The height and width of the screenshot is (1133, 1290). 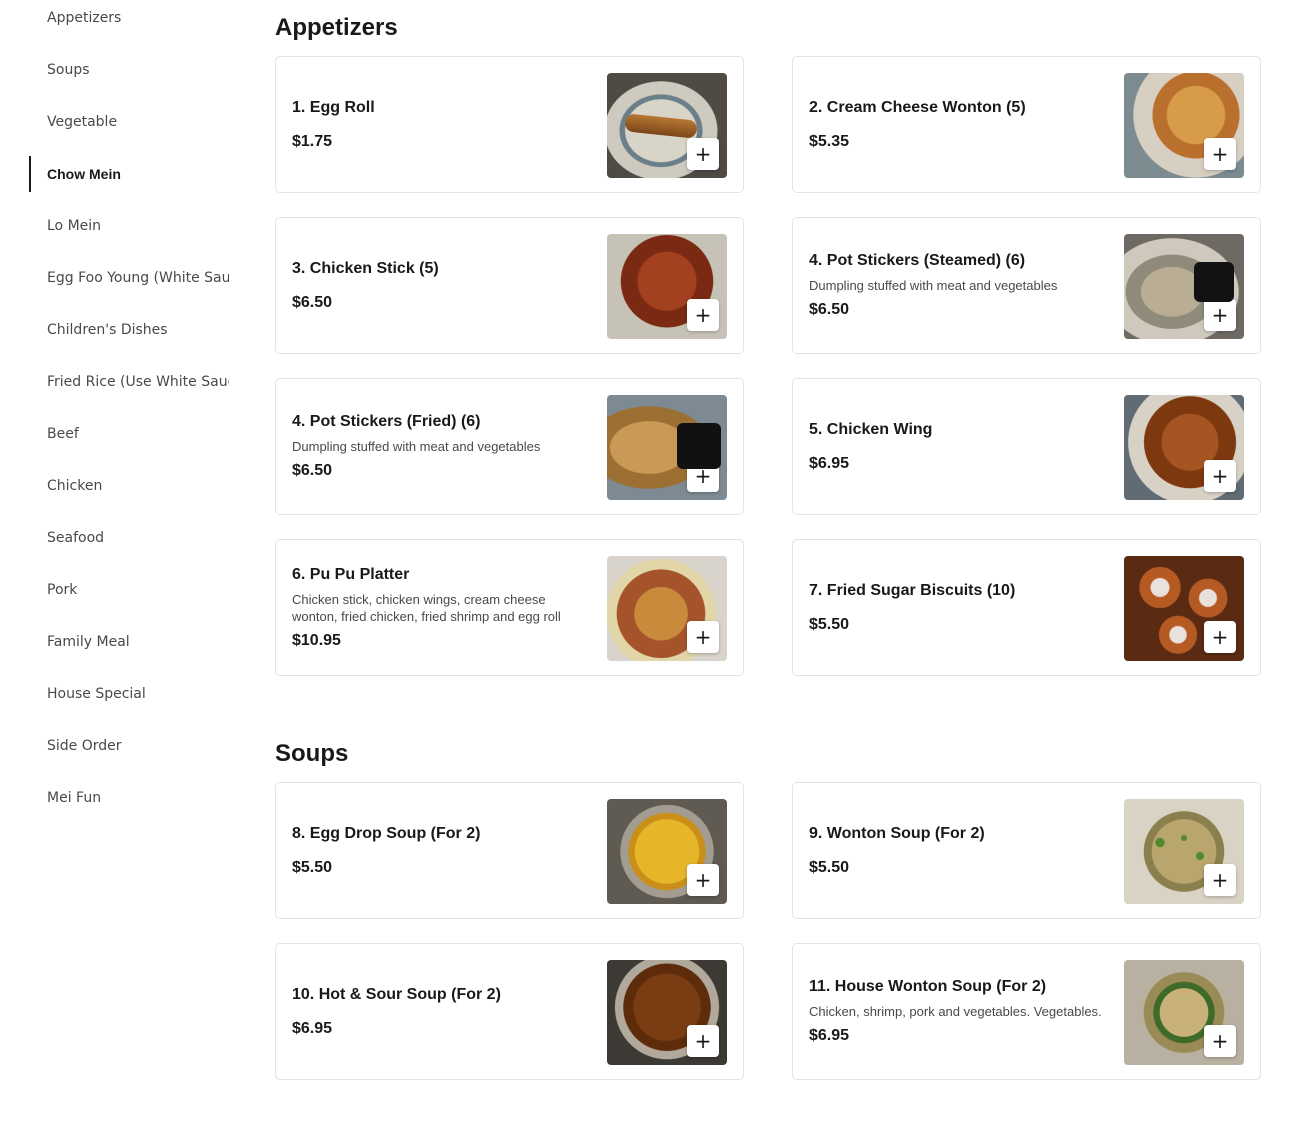 What do you see at coordinates (1184, 1012) in the screenshot?
I see `house-wonton-soup-image: +` at bounding box center [1184, 1012].